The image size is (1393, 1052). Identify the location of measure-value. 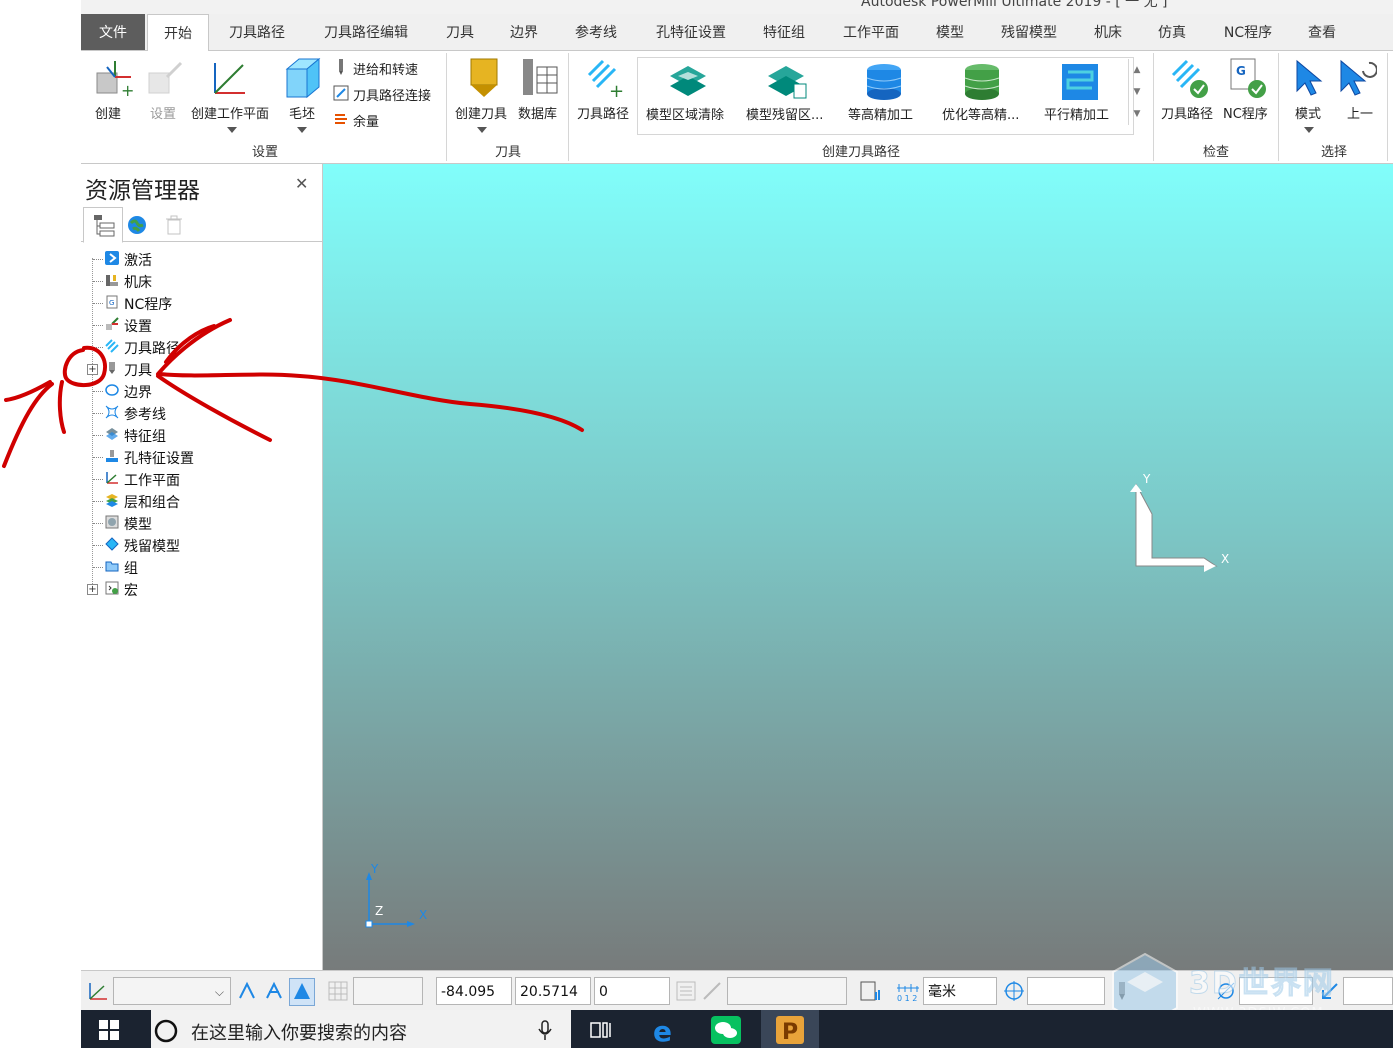
(787, 991).